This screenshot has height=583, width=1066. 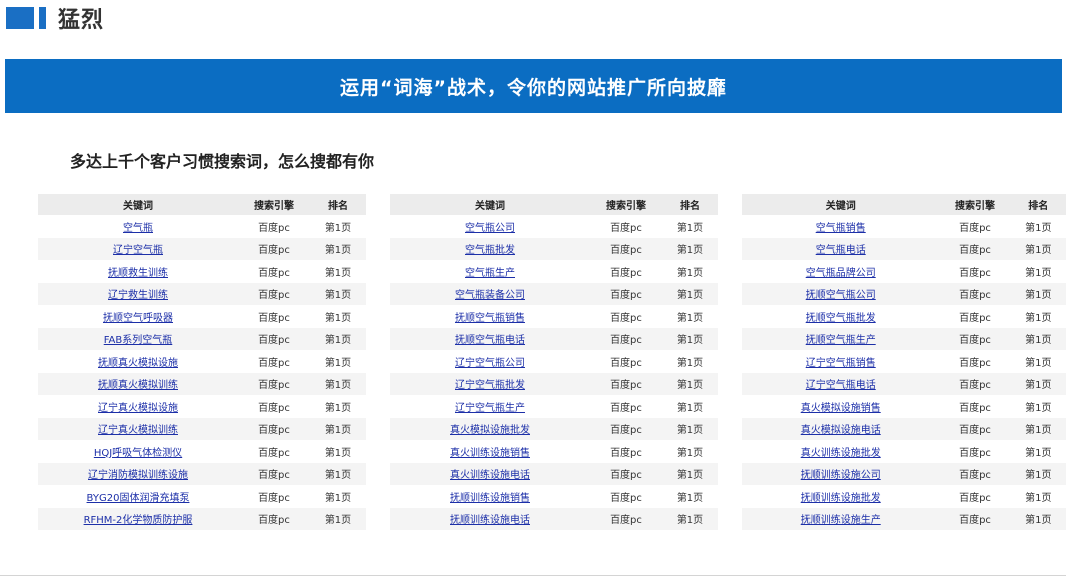 What do you see at coordinates (490, 273) in the screenshot?
I see `keyword-link: 空气瓶生产` at bounding box center [490, 273].